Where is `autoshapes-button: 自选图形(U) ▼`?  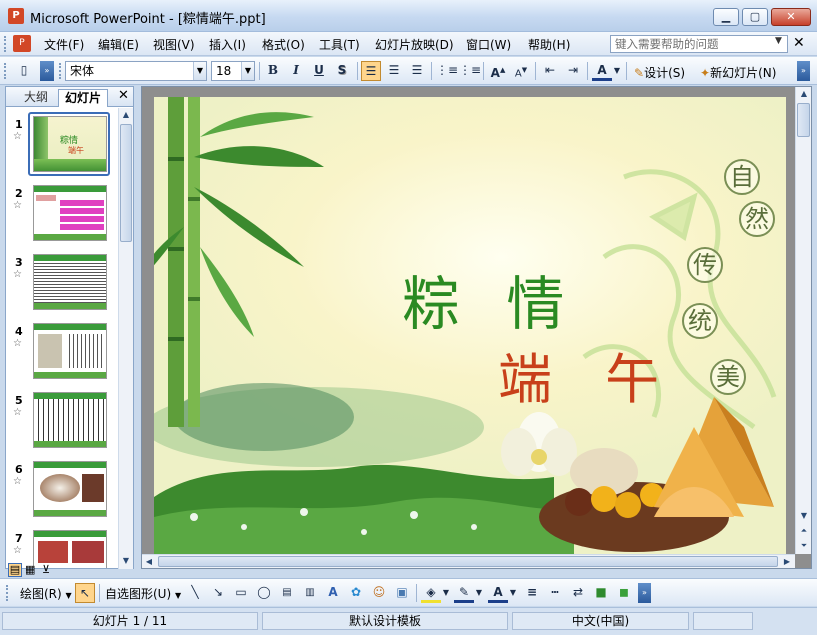
autoshapes-button: 自选图形(U) ▼ is located at coordinates (143, 593).